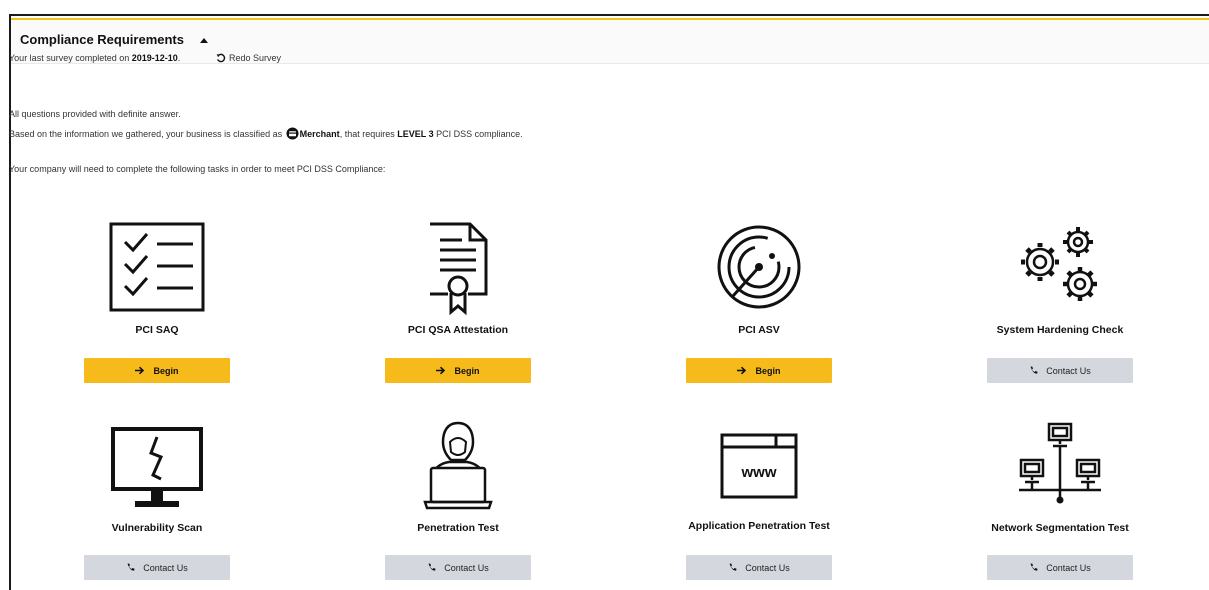  What do you see at coordinates (1060, 528) in the screenshot?
I see `task-title: Network Segmentation Test` at bounding box center [1060, 528].